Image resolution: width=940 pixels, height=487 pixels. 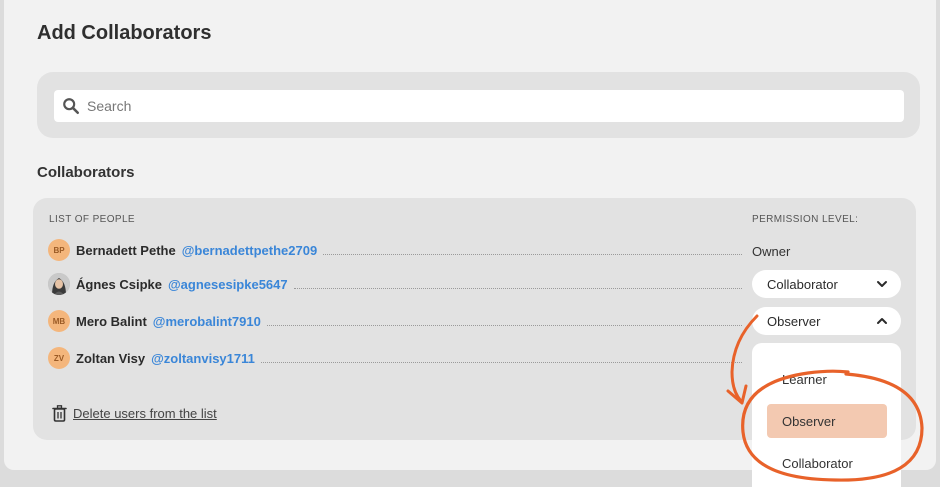 I want to click on list-item: BP Bernadett Pethe @bernadettpethe2709, so click(x=398, y=250).